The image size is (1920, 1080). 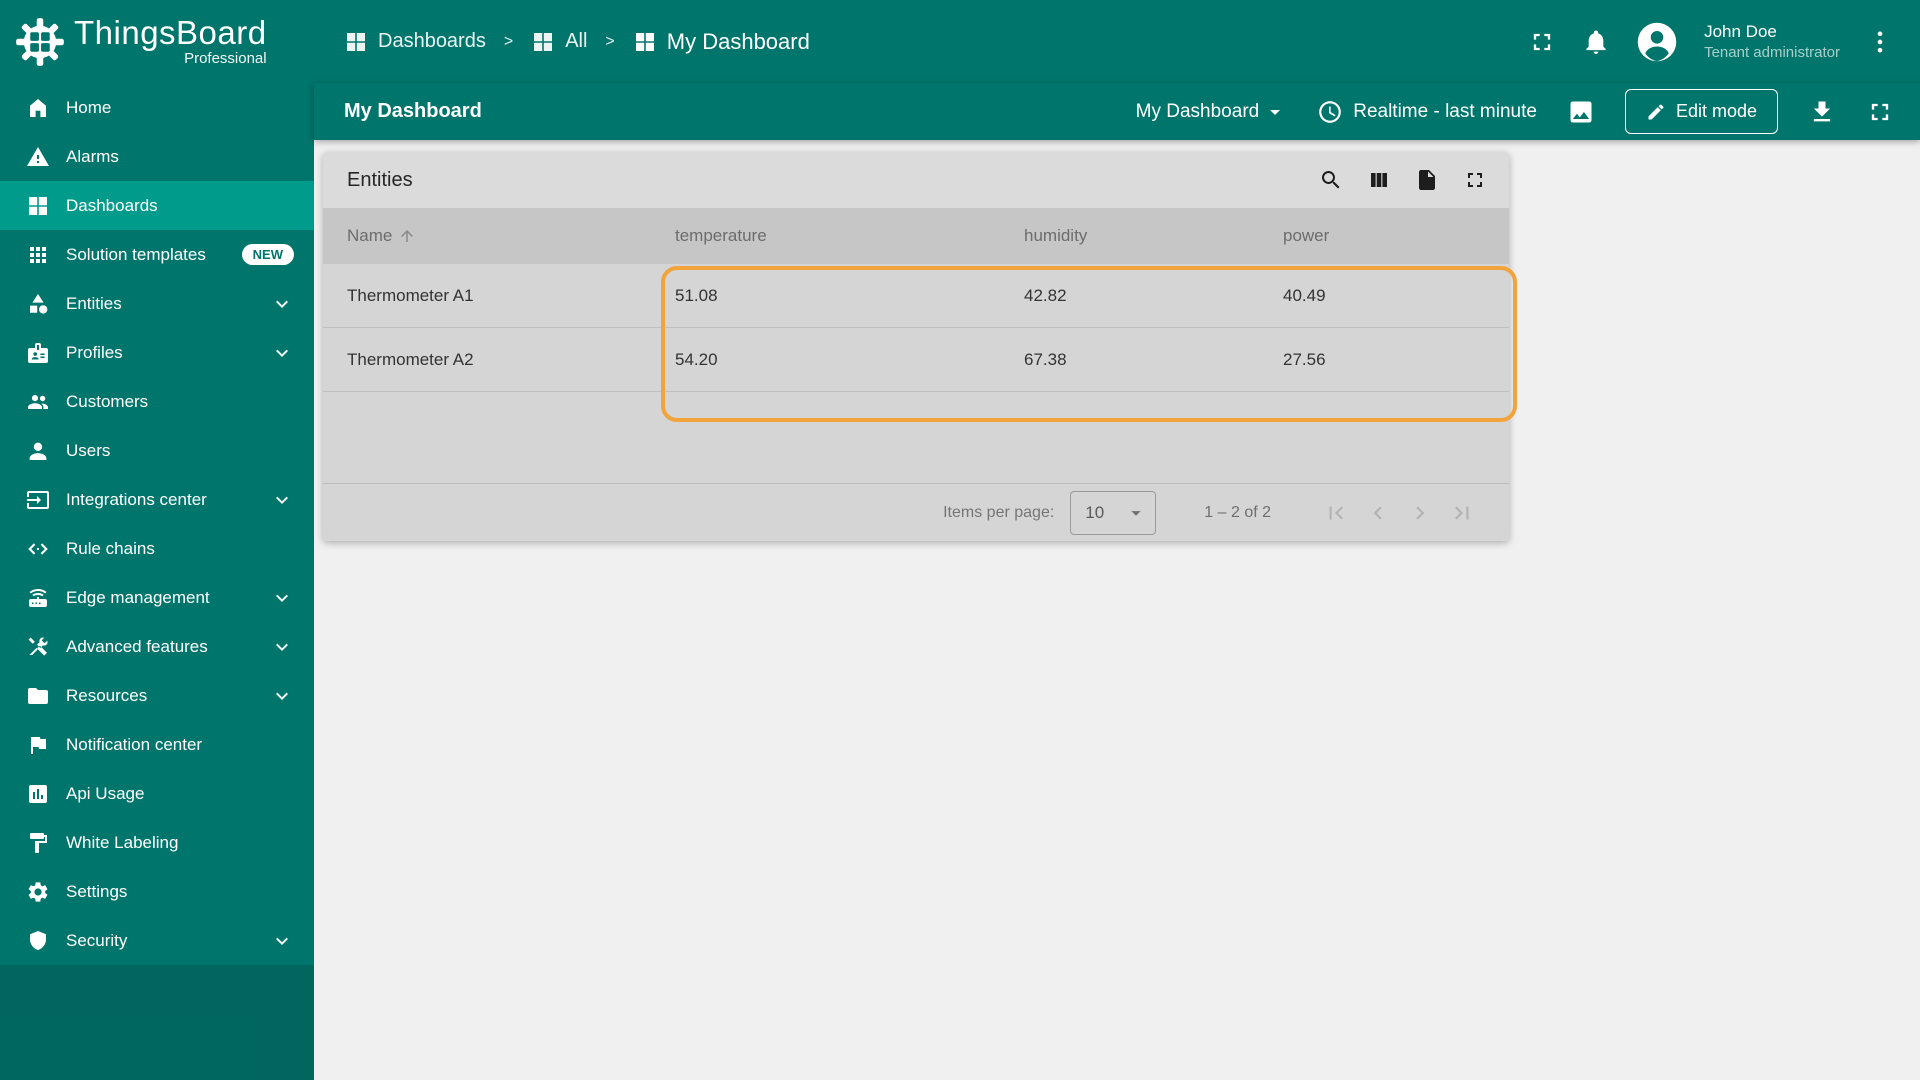 What do you see at coordinates (38, 892) in the screenshot?
I see `gear-icon` at bounding box center [38, 892].